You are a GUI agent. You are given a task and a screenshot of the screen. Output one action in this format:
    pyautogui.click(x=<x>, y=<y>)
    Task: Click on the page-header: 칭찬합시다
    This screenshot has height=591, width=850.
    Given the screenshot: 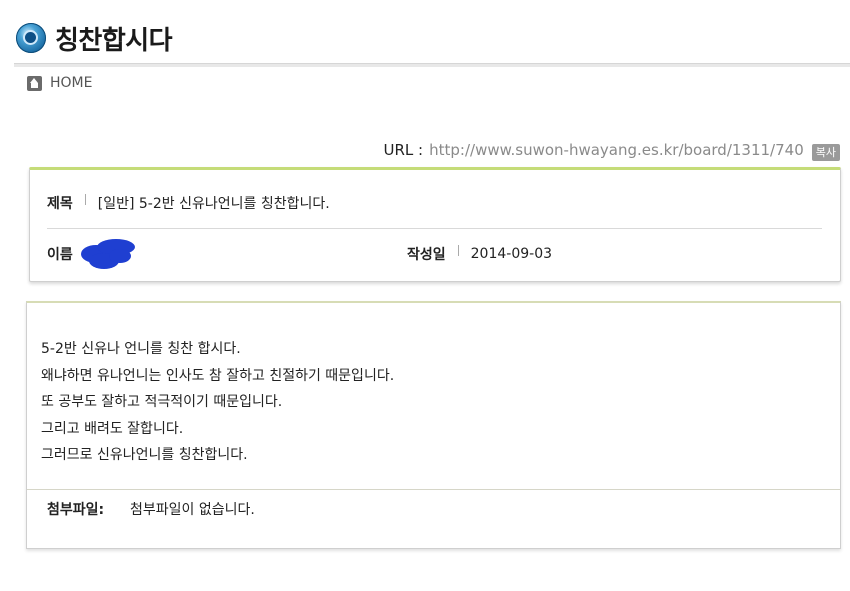 What is the action you would take?
    pyautogui.click(x=94, y=39)
    